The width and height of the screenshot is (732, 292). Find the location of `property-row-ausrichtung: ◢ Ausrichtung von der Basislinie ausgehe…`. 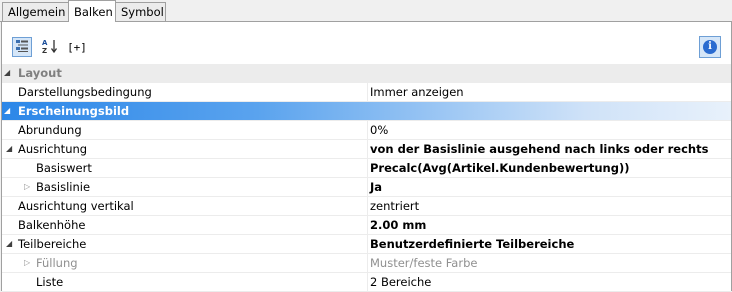

property-row-ausrichtung: ◢ Ausrichtung von der Basislinie ausgehe… is located at coordinates (366, 149).